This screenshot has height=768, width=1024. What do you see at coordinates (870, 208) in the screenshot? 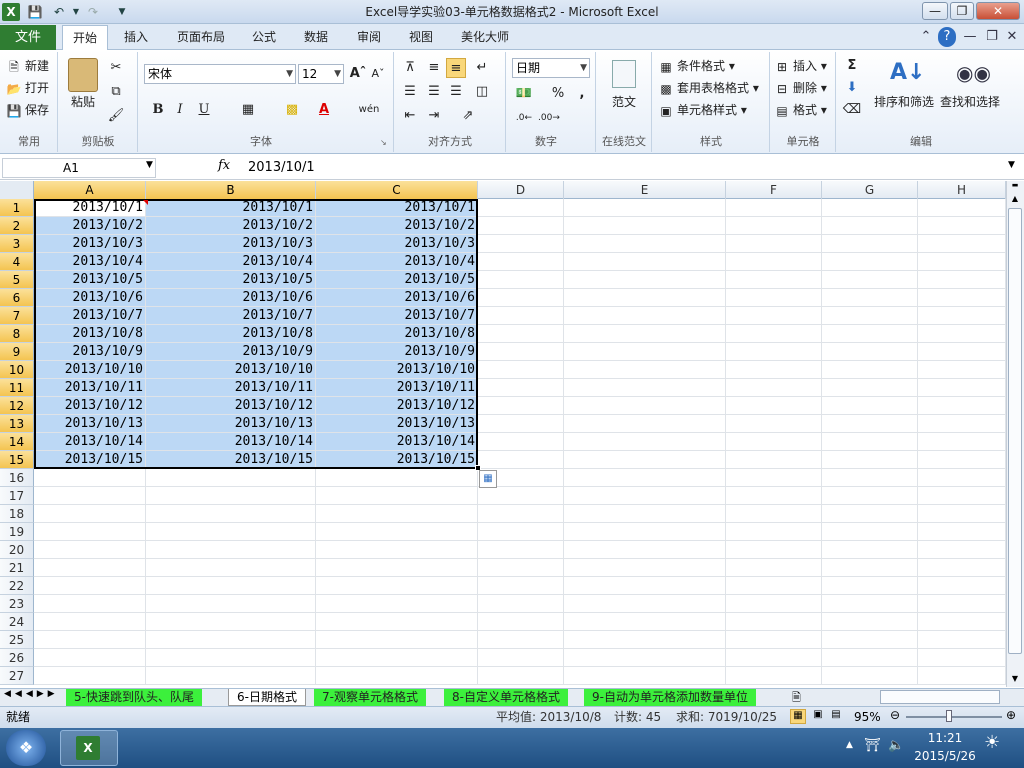
I see `cell-g1` at bounding box center [870, 208].